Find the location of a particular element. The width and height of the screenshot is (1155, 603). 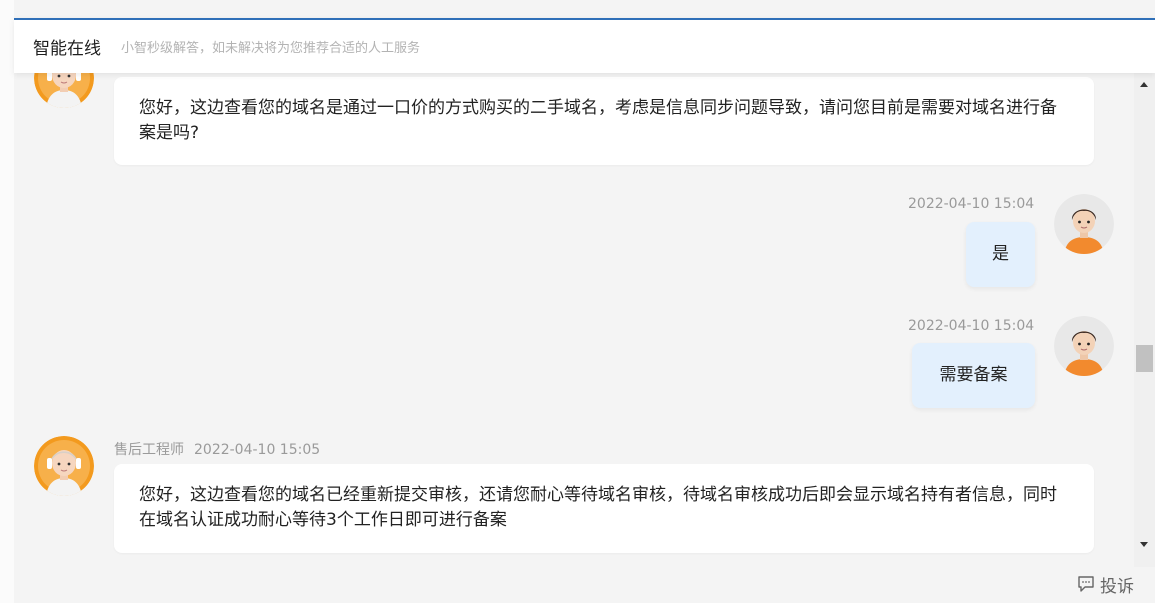

user-message-text: 需要备案 is located at coordinates (973, 375).